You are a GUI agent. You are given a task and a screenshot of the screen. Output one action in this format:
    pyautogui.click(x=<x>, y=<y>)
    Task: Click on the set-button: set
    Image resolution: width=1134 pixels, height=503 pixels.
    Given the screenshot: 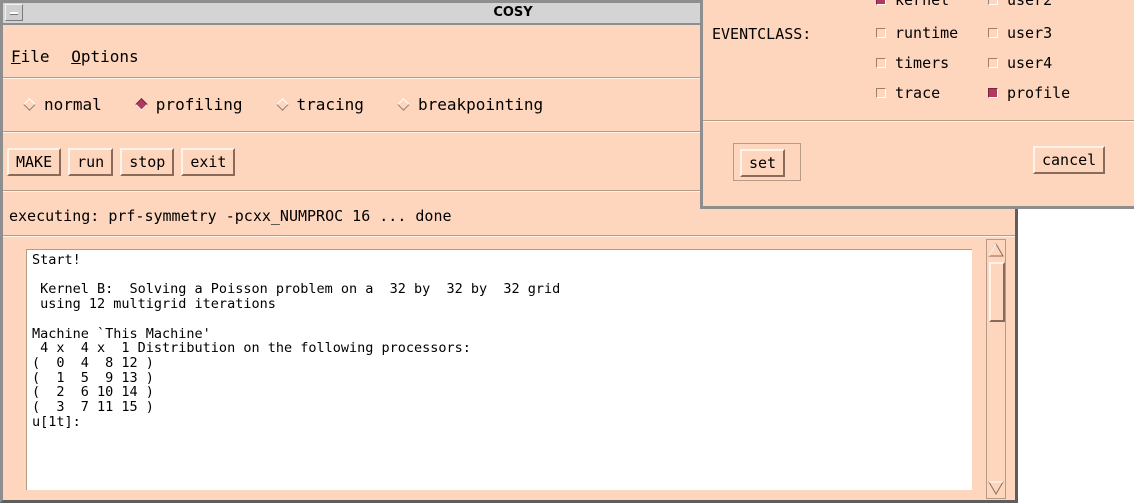 What is the action you would take?
    pyautogui.click(x=763, y=163)
    